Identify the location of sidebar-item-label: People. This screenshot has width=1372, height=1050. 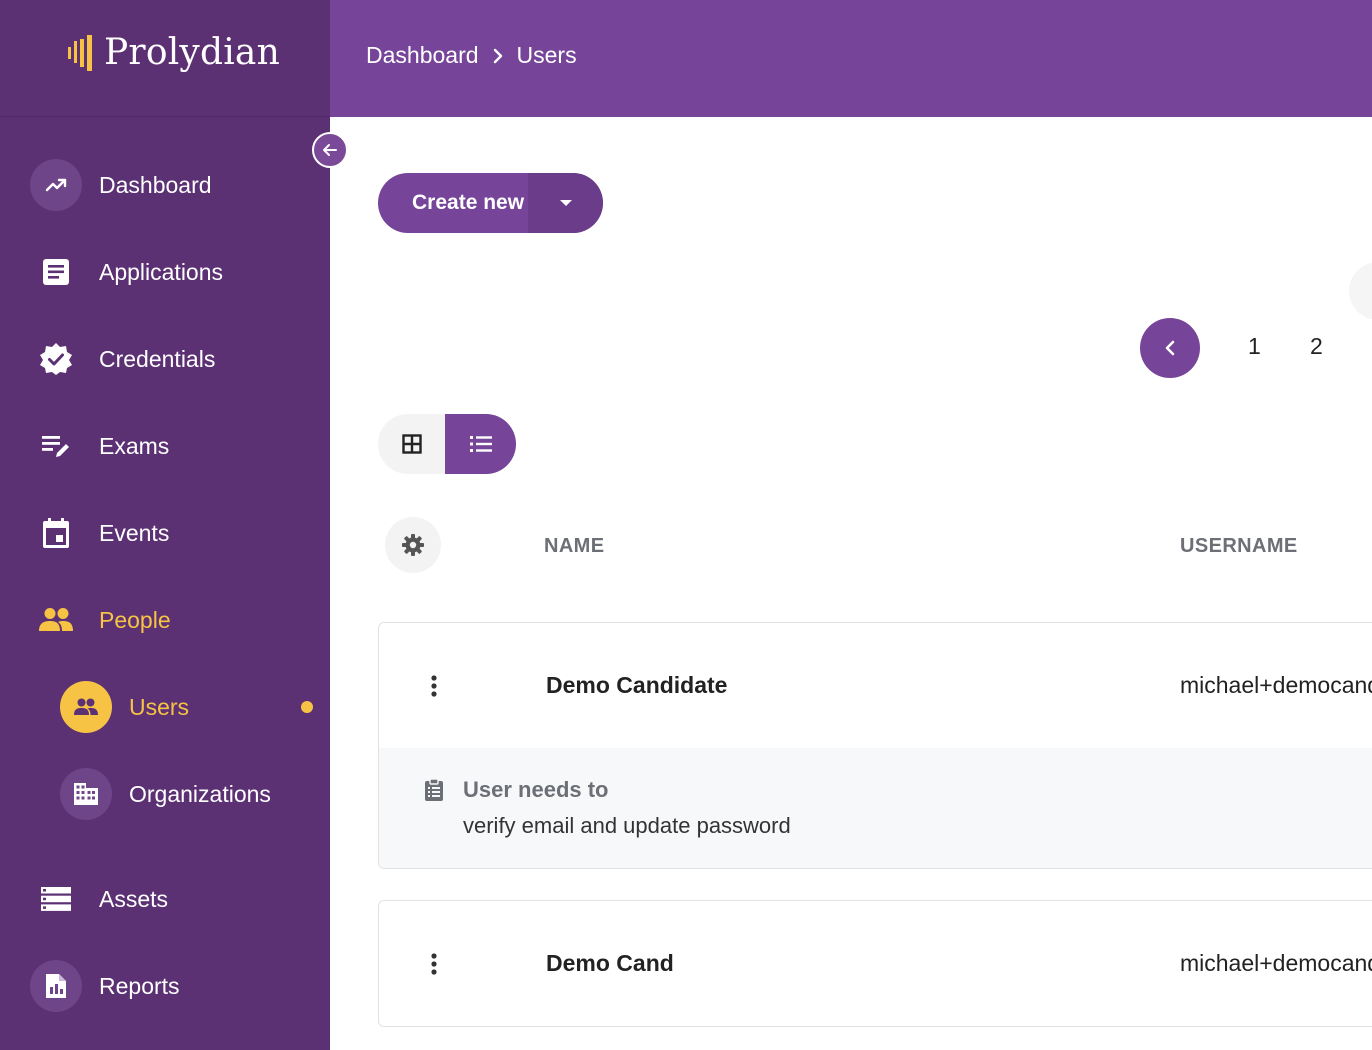
(135, 619).